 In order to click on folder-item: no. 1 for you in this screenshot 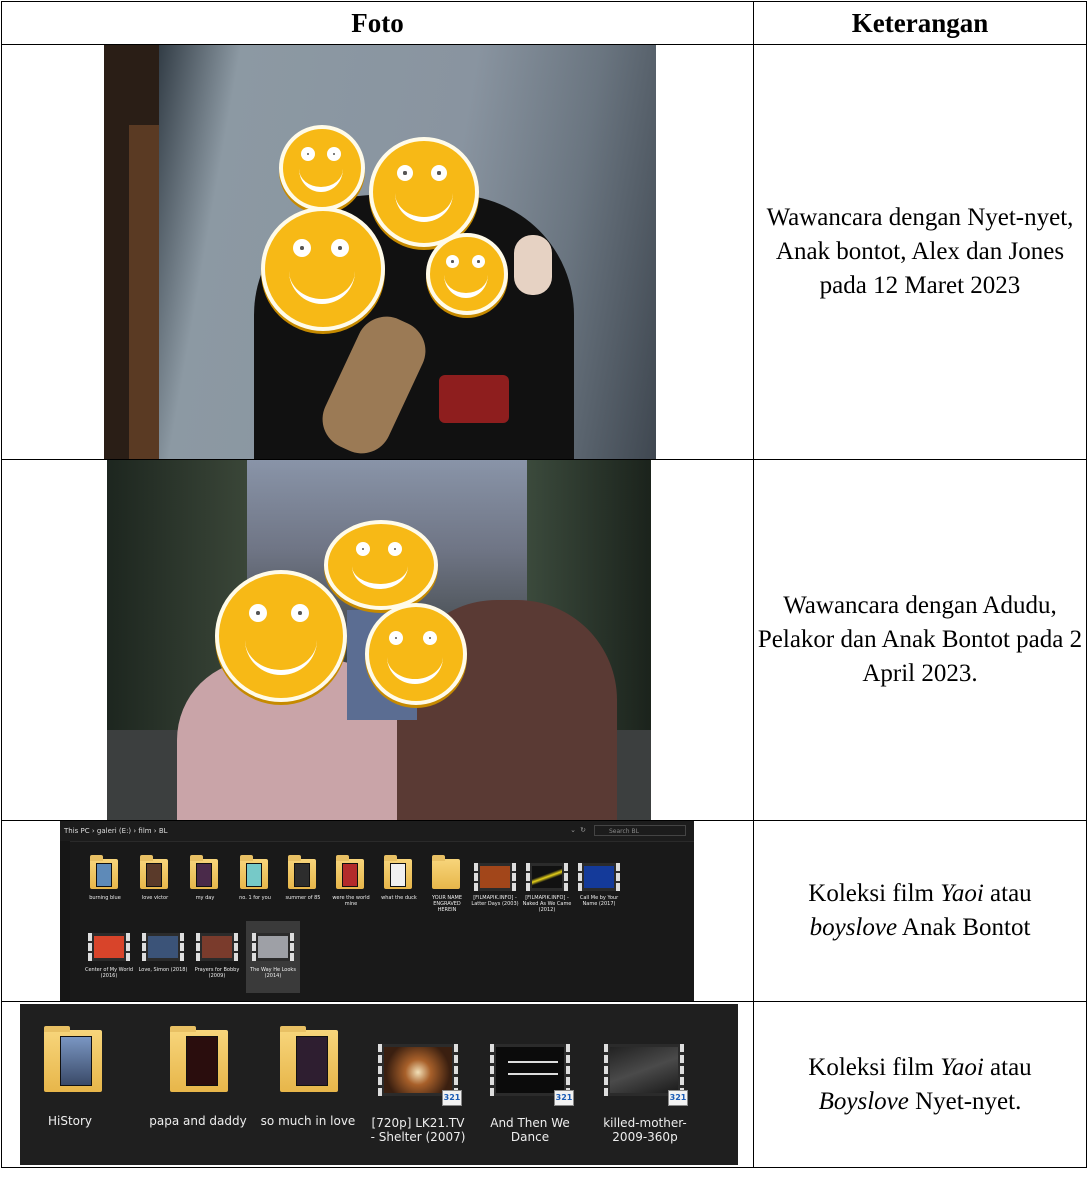, I will do `click(255, 881)`.